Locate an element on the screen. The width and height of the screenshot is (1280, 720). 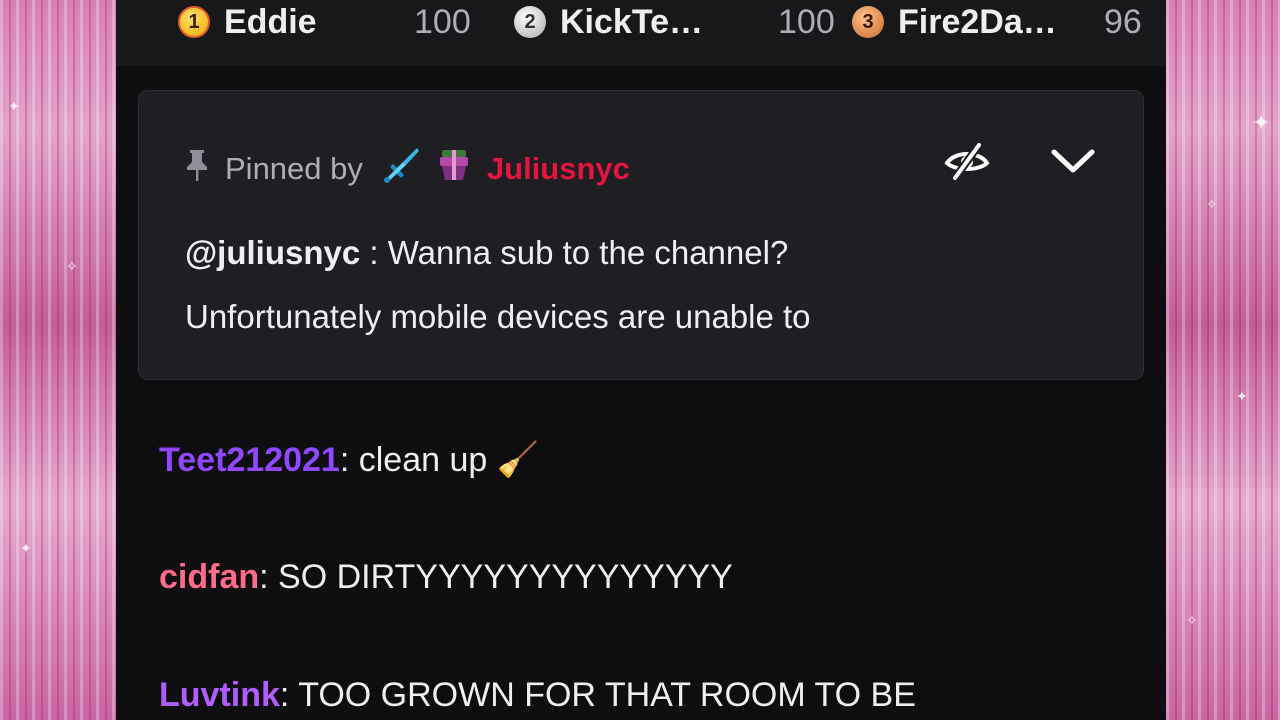
expand-pinned-button is located at coordinates (1073, 163).